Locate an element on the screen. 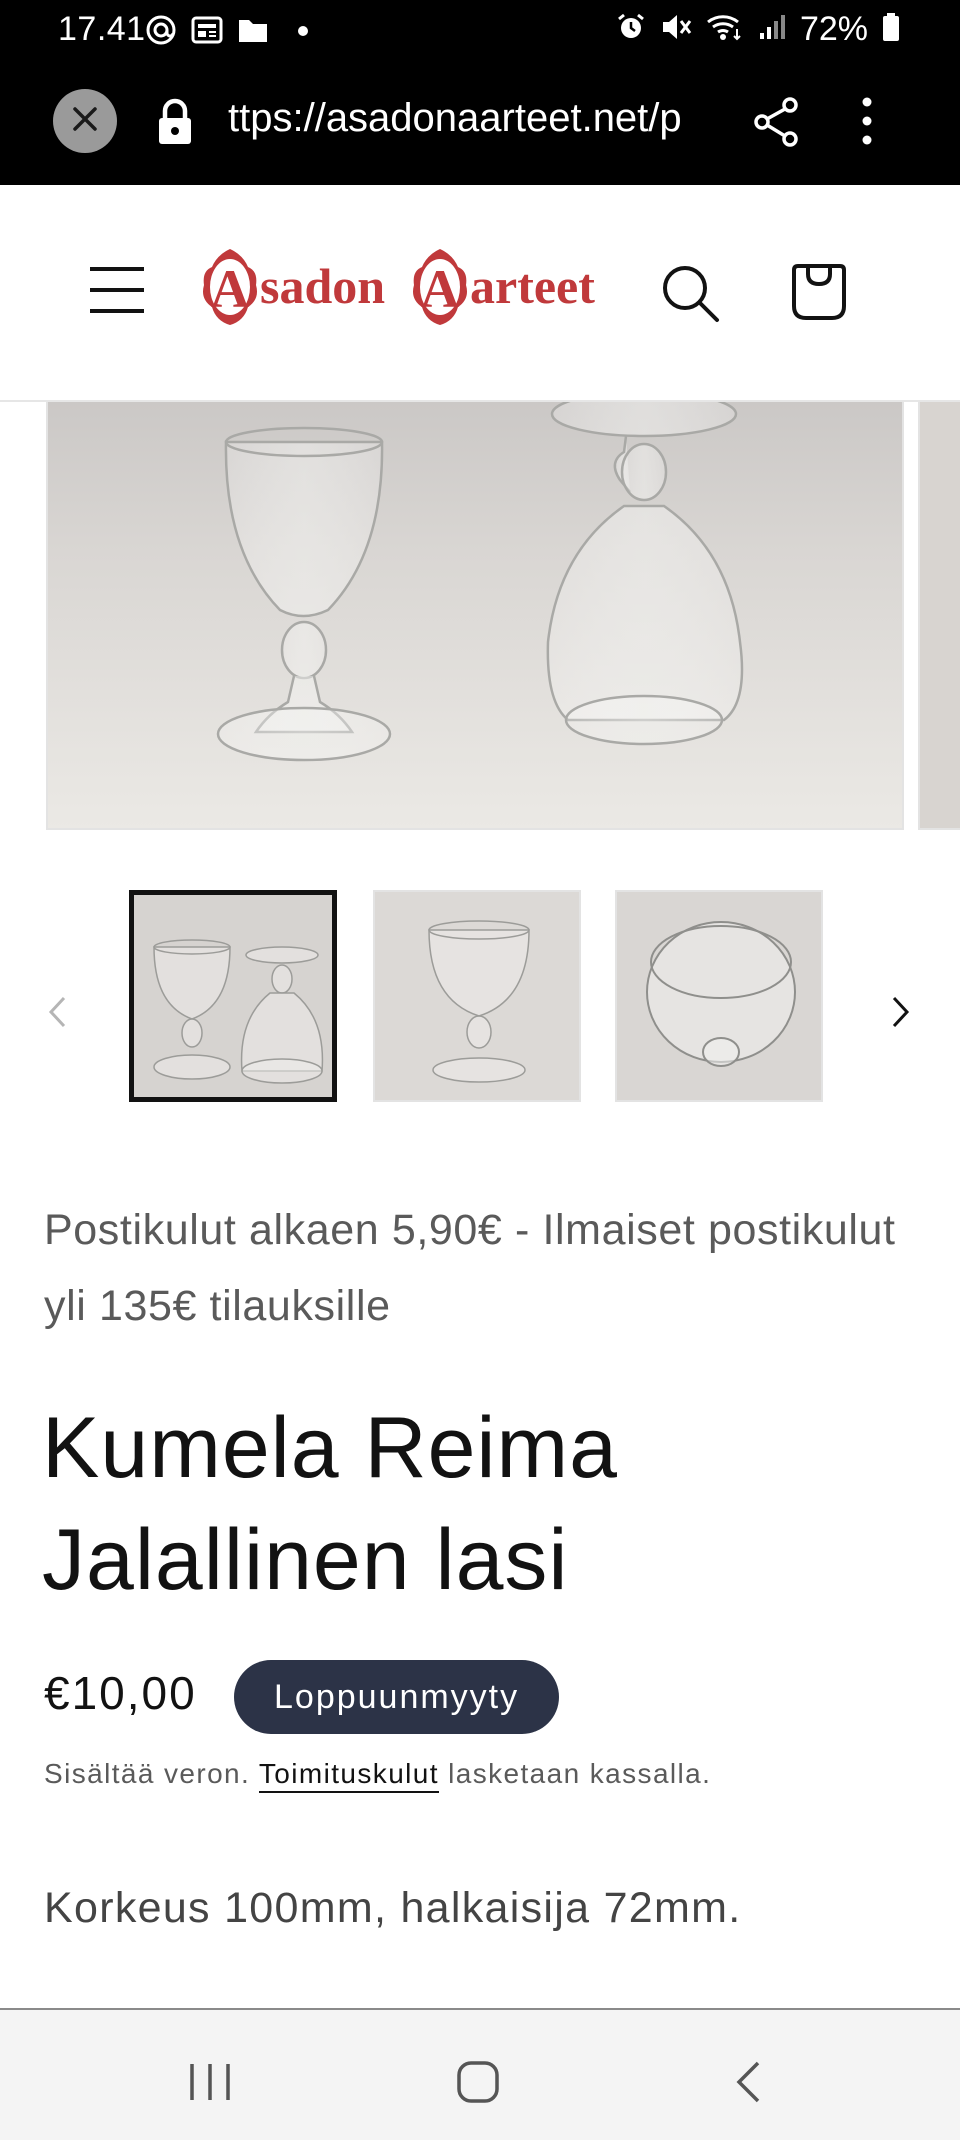 This screenshot has height=2140, width=960. home-icon is located at coordinates (478, 2084).